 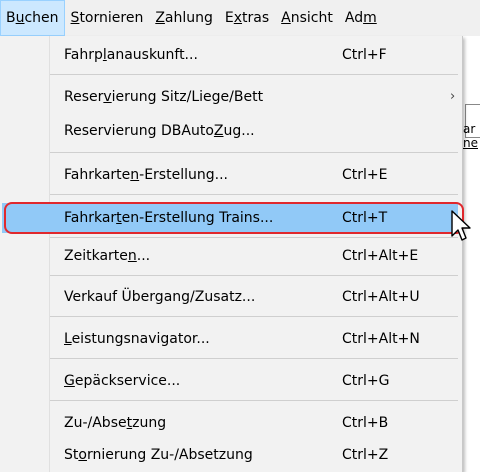 What do you see at coordinates (365, 175) in the screenshot?
I see `menu-item-shortcut: Ctrl+E` at bounding box center [365, 175].